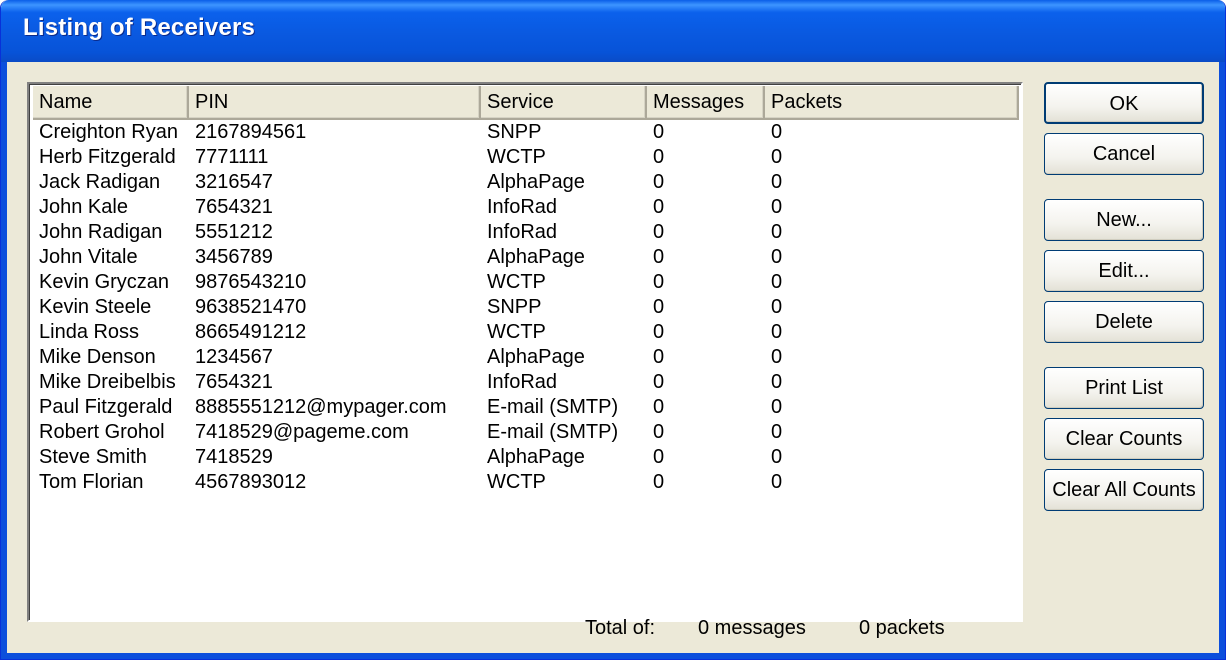  Describe the element at coordinates (251, 482) in the screenshot. I see `cell-pin: 4567893012` at that location.